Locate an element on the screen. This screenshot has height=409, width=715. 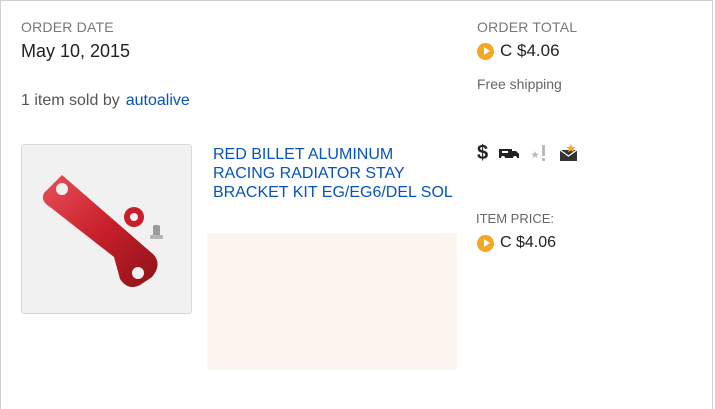
shipping-info: Free shipping is located at coordinates (519, 84).